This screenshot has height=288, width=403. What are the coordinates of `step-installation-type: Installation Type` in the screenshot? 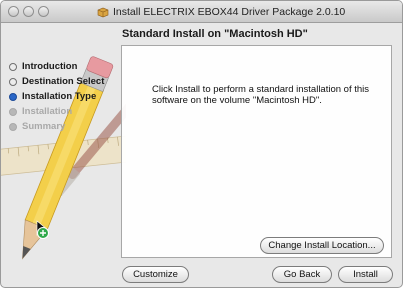 It's located at (56, 96).